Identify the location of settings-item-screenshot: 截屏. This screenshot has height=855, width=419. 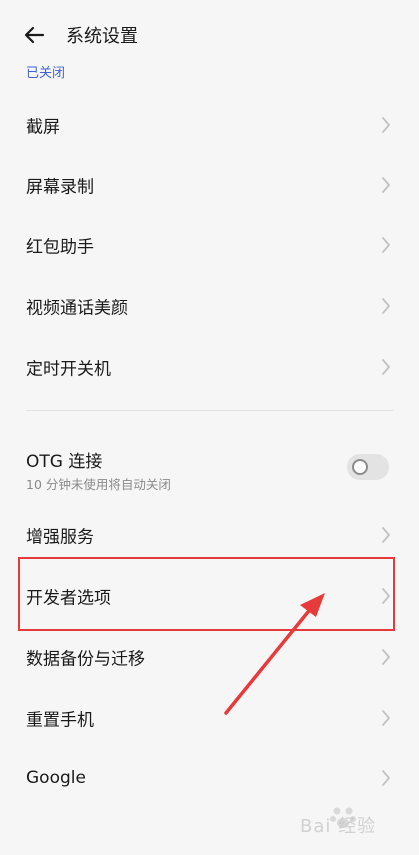
(209, 125).